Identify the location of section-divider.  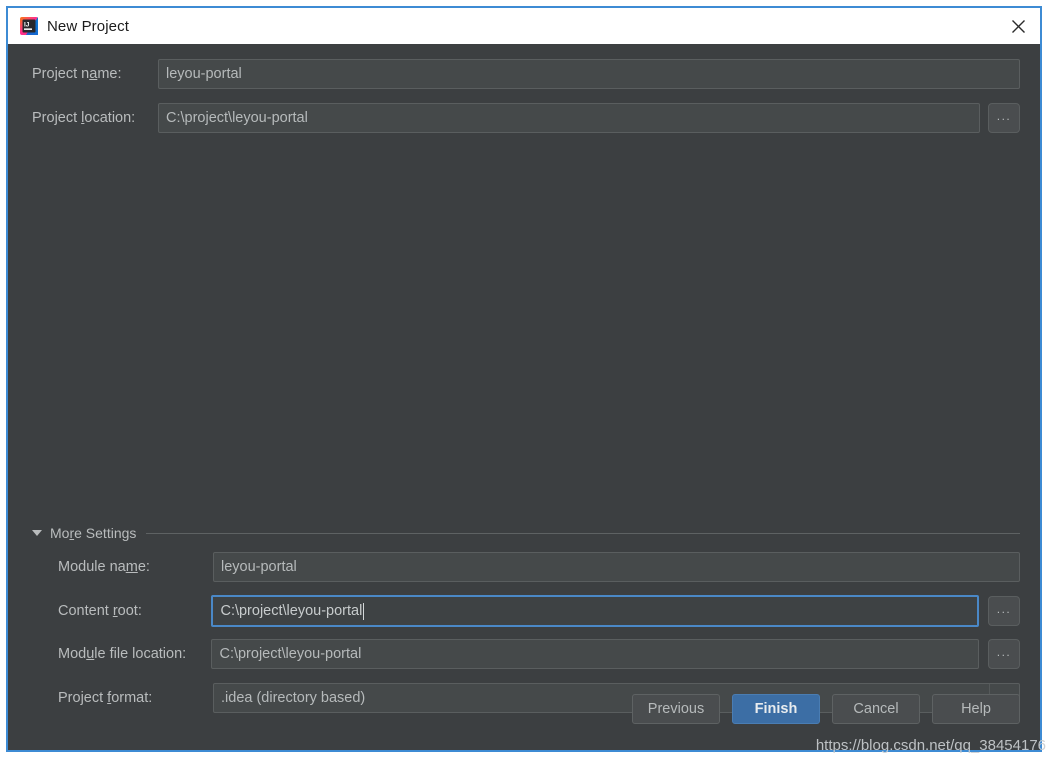
(583, 533).